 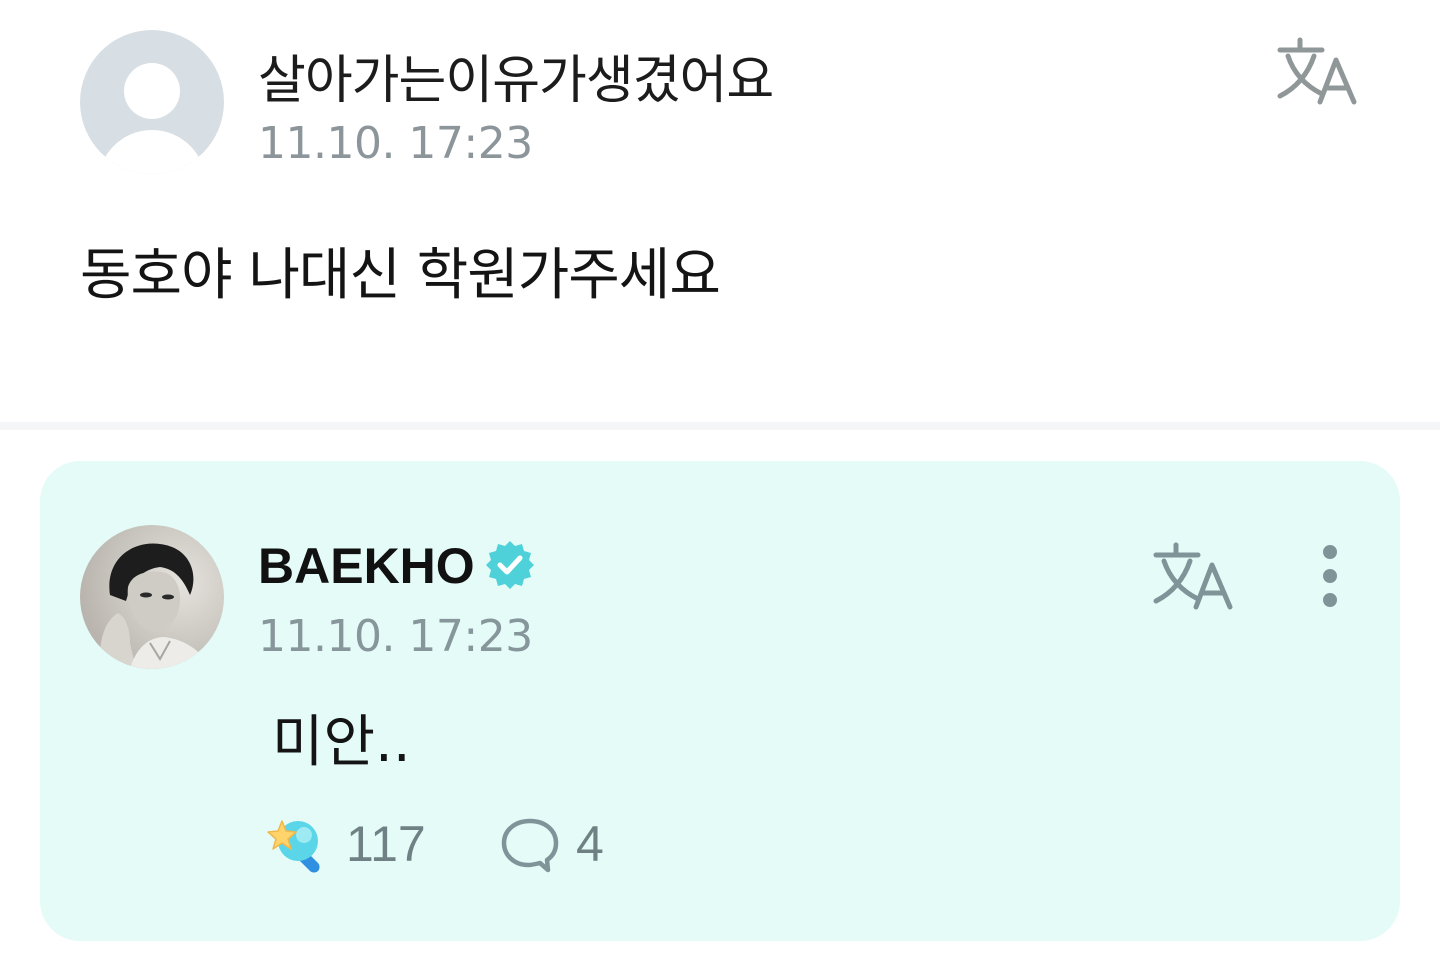 What do you see at coordinates (152, 91) in the screenshot?
I see `avatar-head-shape` at bounding box center [152, 91].